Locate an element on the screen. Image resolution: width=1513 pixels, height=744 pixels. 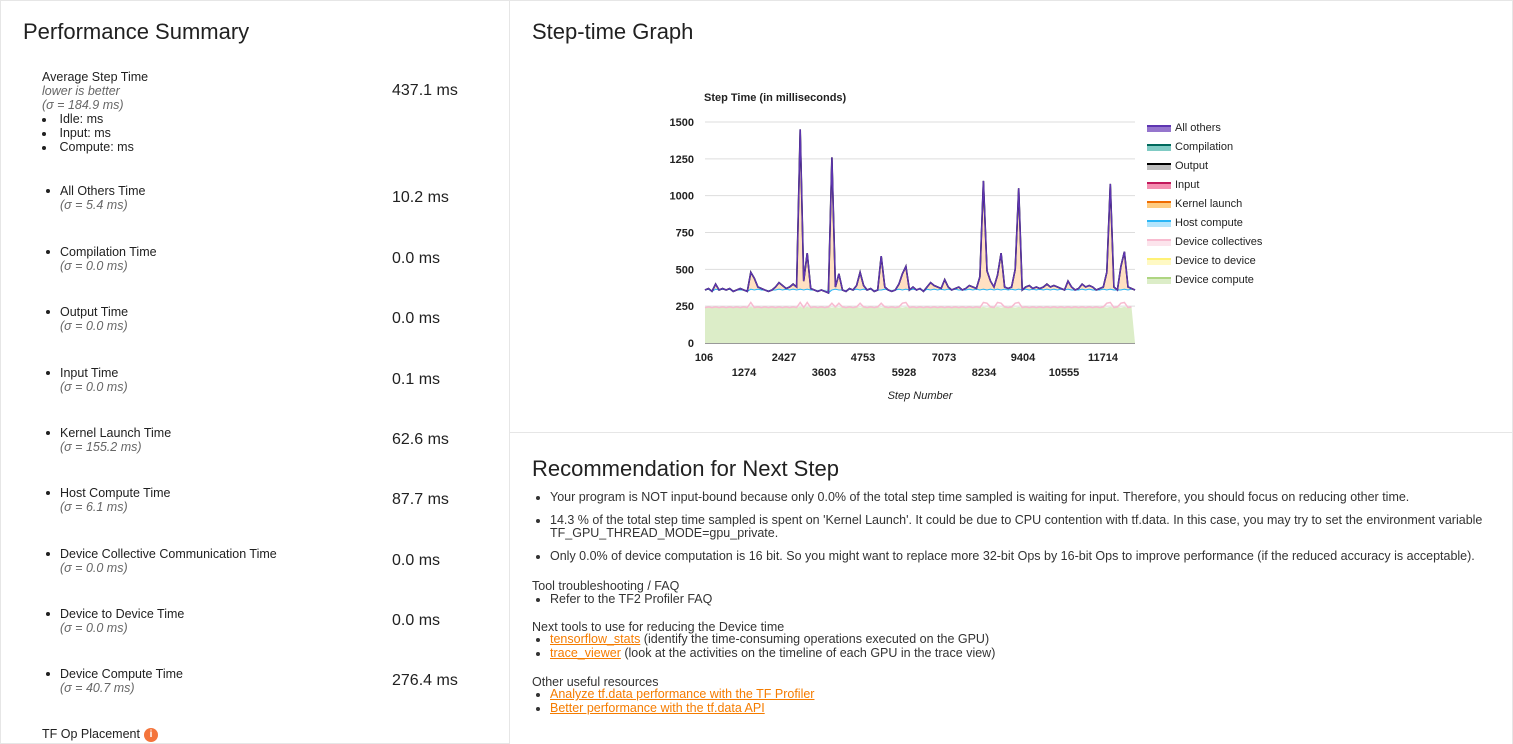
x-axis-label: Step Number is located at coordinates (921, 396).